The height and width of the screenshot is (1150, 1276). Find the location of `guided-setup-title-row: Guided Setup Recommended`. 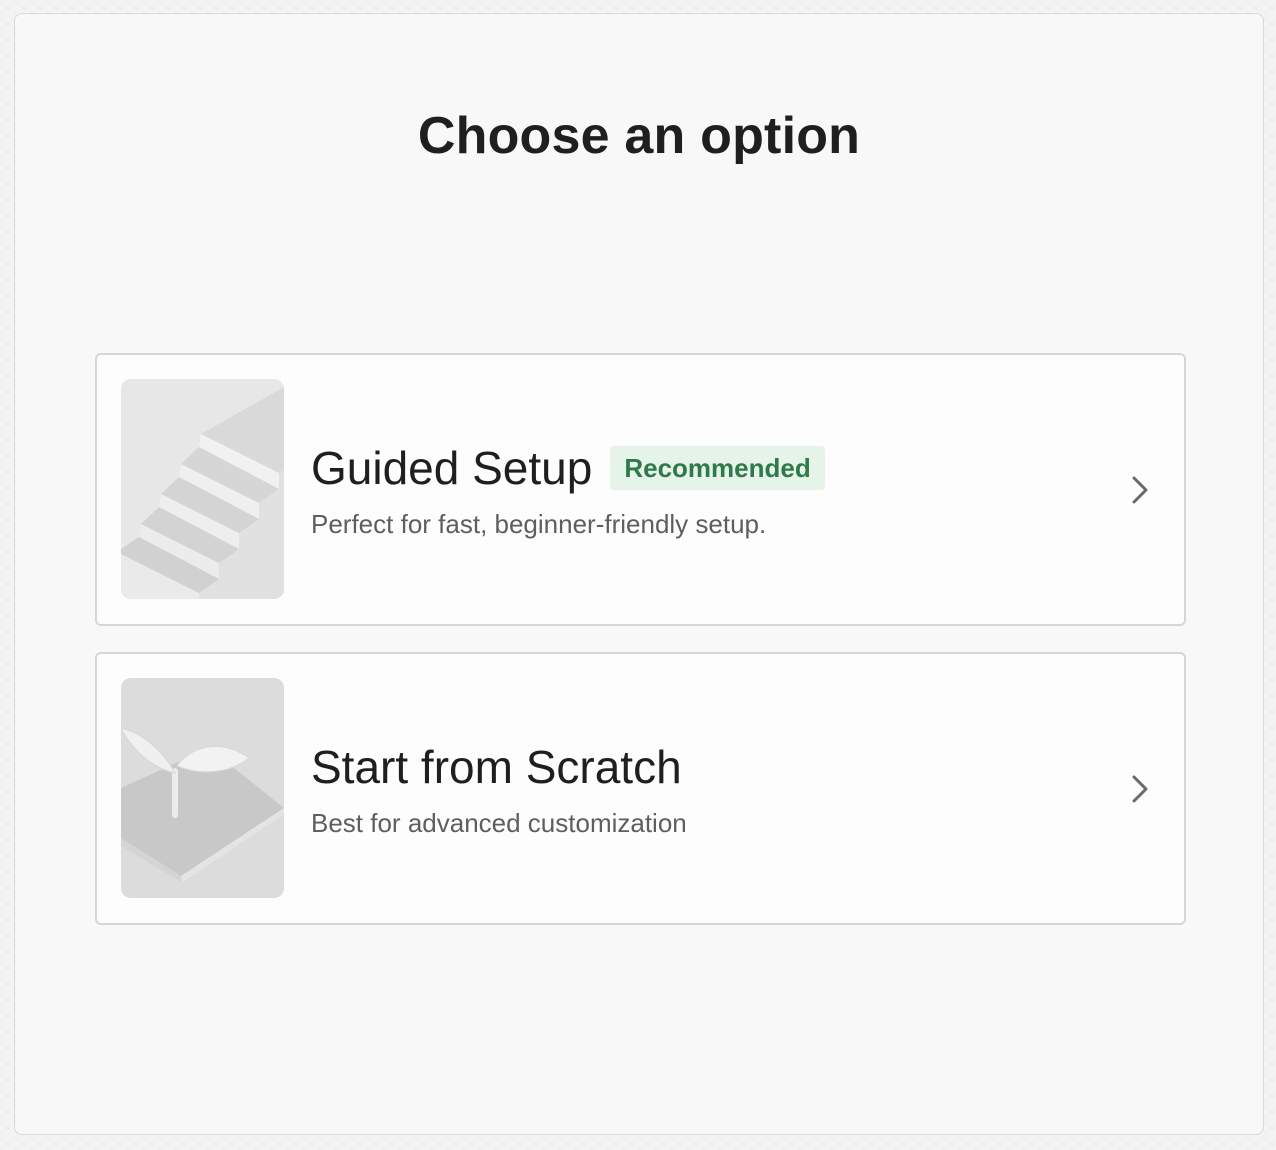

guided-setup-title-row: Guided Setup Recommended is located at coordinates (568, 468).